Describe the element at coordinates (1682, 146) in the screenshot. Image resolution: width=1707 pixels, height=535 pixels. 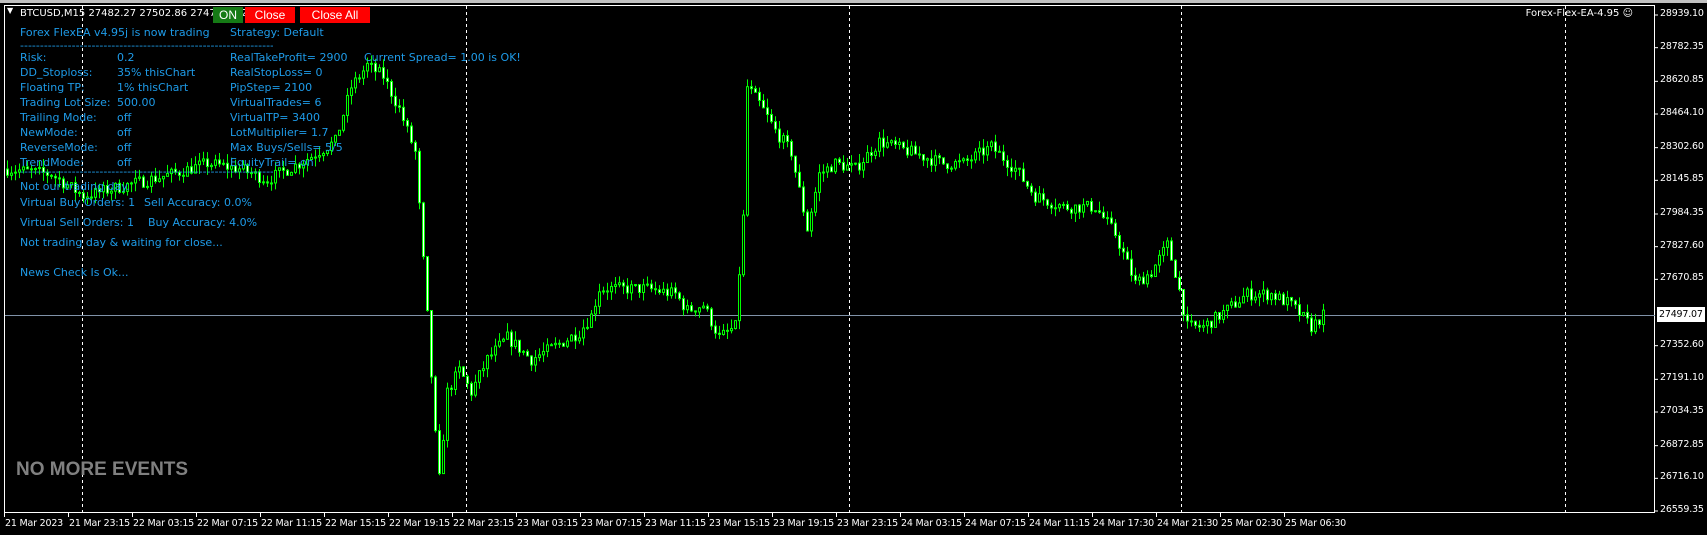
I see `price-tick-label: 28302.60` at that location.